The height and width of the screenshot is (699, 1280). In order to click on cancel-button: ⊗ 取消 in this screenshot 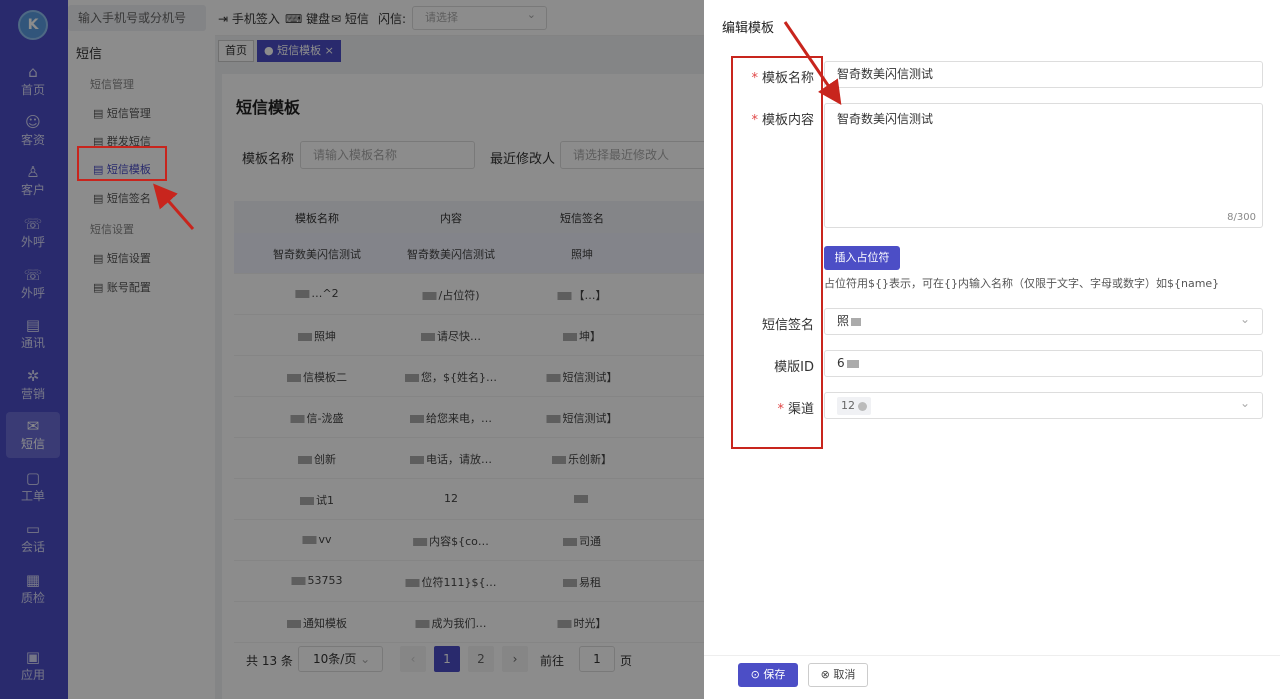, I will do `click(838, 675)`.